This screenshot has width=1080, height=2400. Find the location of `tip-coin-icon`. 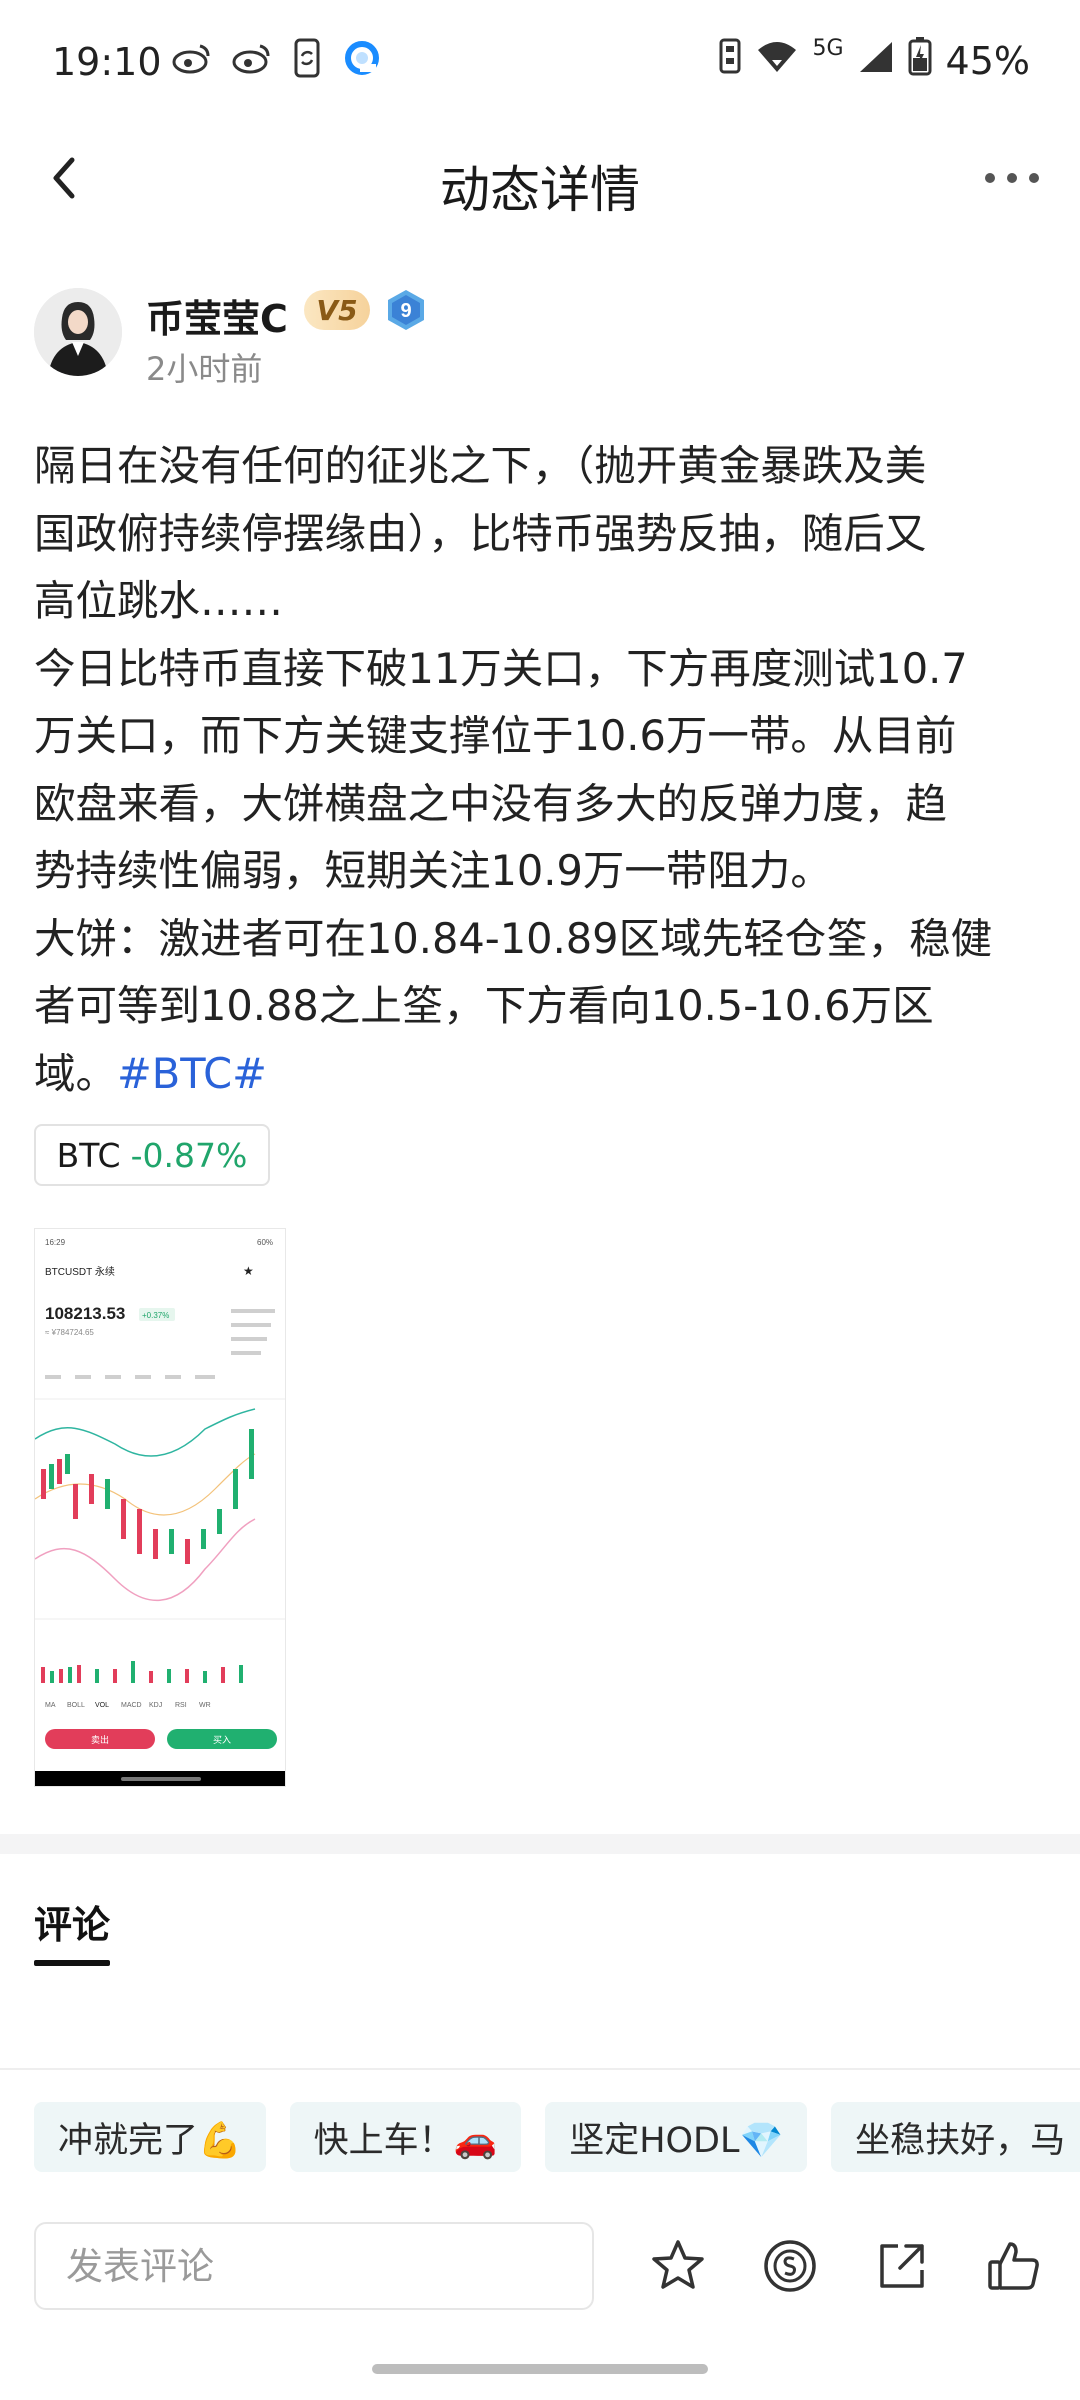

tip-coin-icon is located at coordinates (790, 2266).